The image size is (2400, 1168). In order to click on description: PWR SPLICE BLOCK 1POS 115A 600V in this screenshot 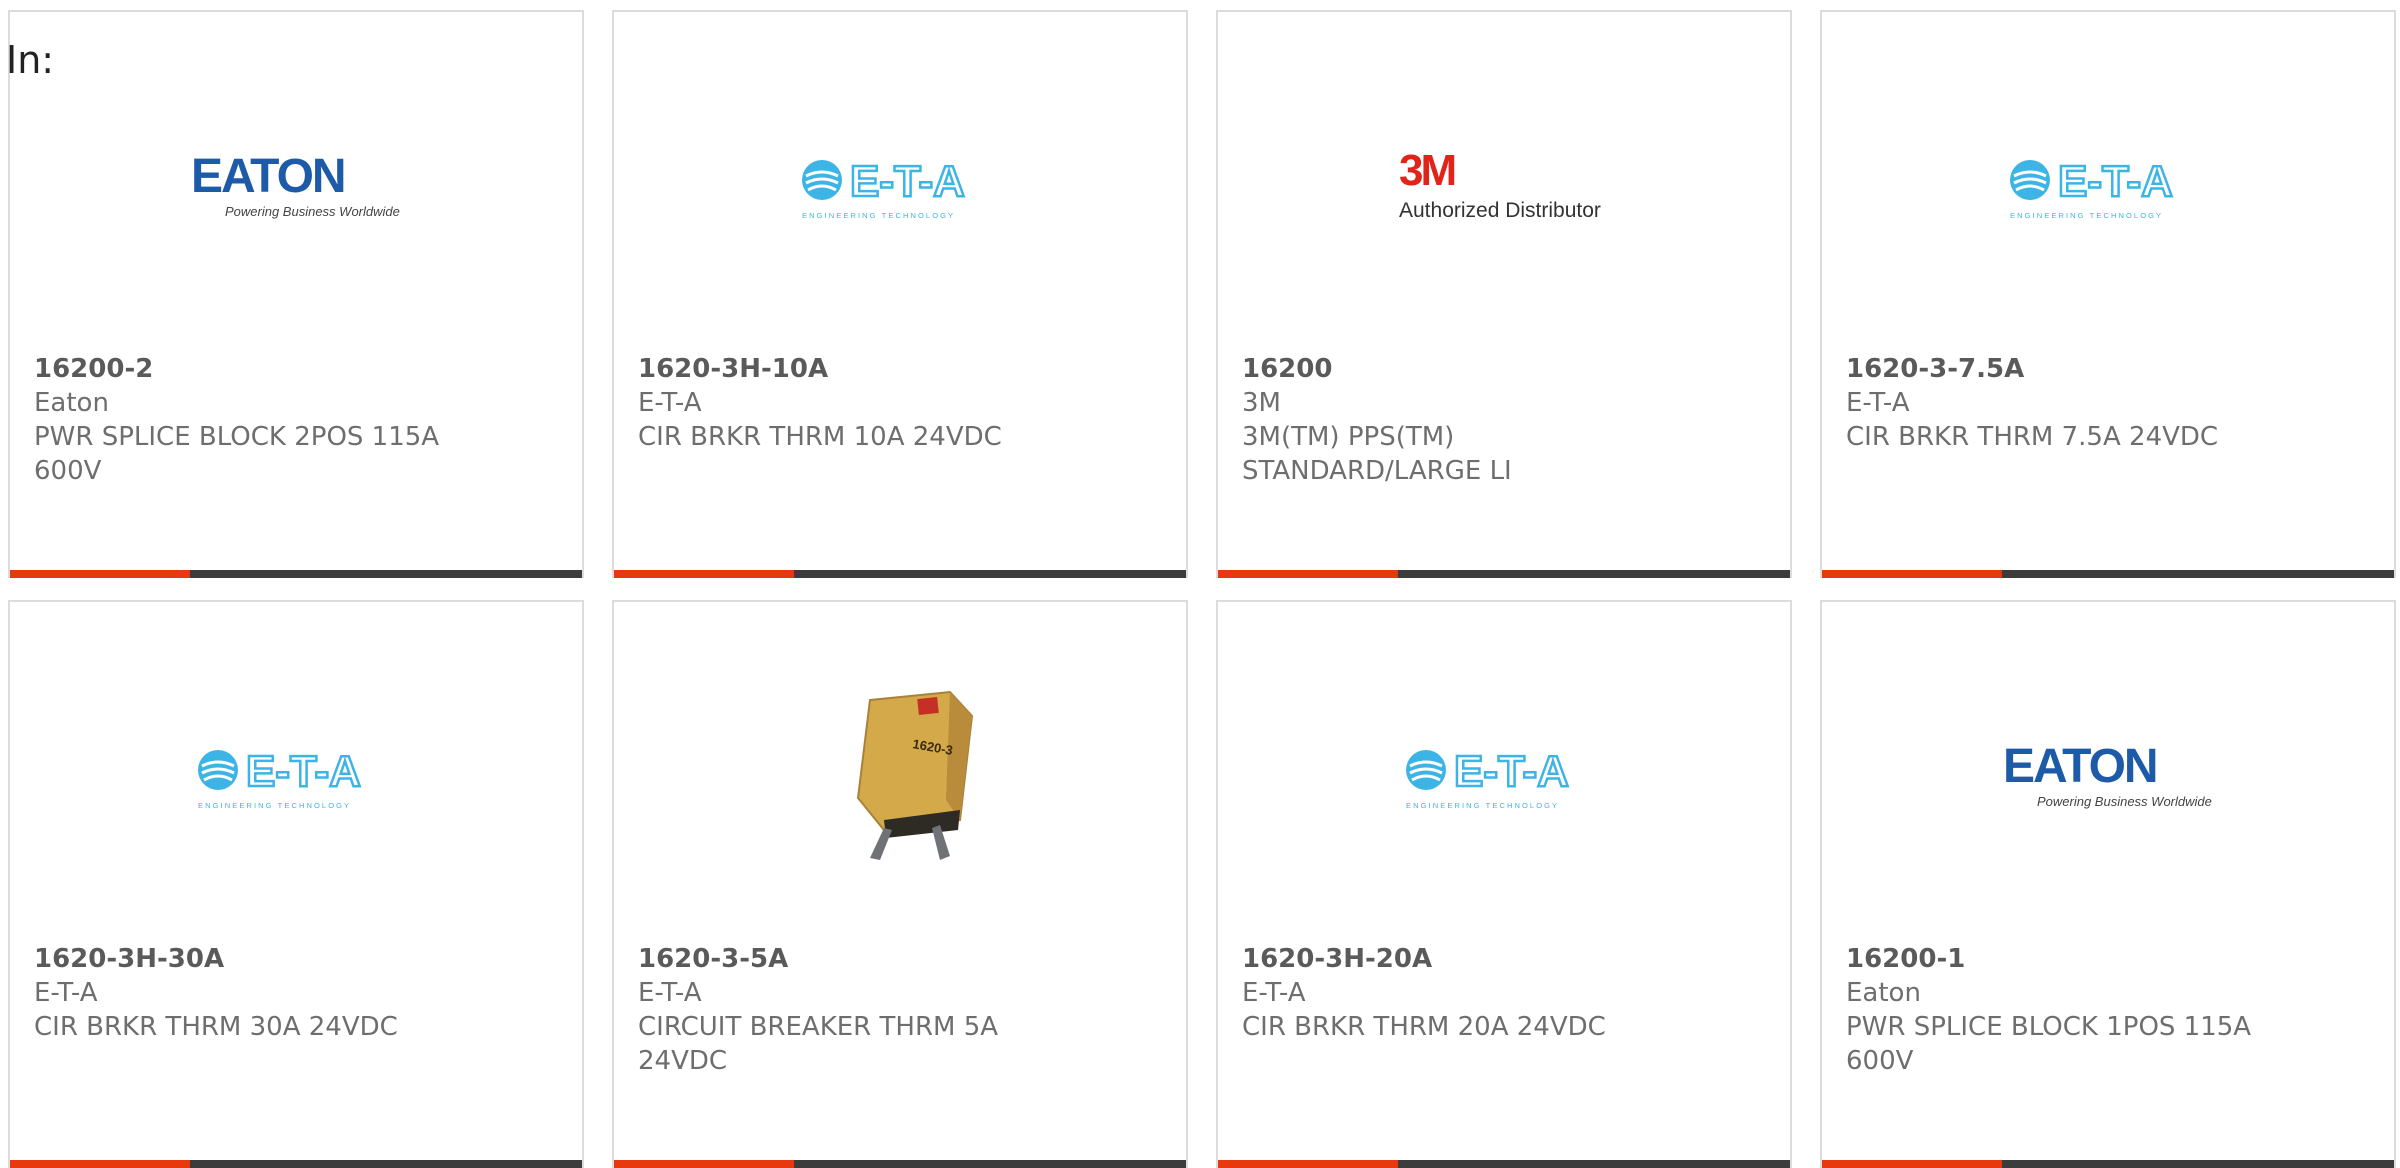, I will do `click(2049, 1044)`.